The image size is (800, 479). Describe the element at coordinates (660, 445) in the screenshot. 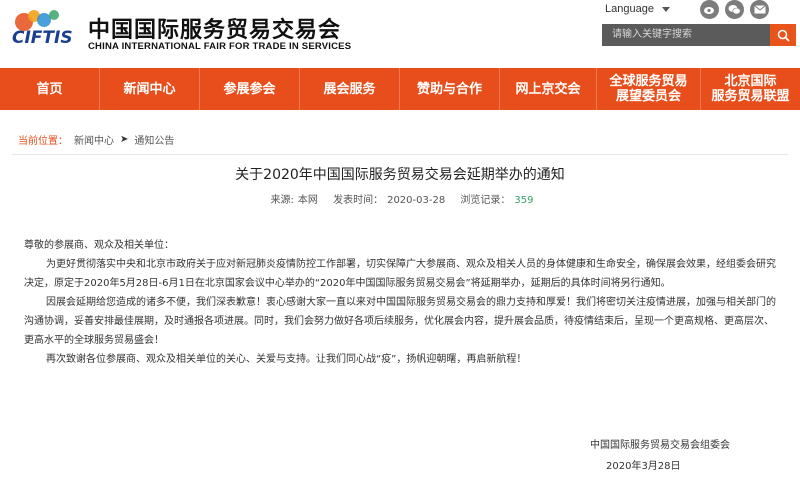

I see `signature: 中国国际服务贸易交易会组委会` at that location.